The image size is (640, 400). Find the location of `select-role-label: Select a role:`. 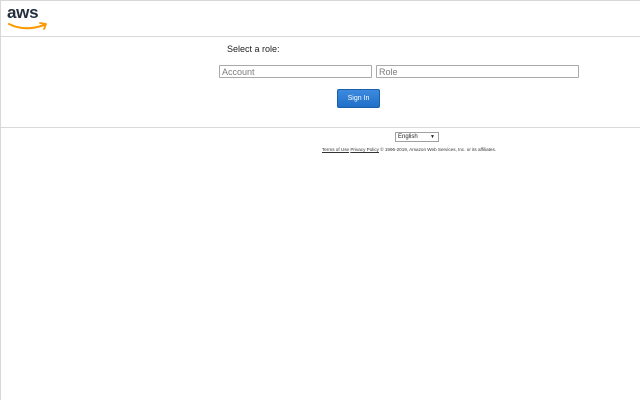

select-role-label: Select a role: is located at coordinates (253, 49).